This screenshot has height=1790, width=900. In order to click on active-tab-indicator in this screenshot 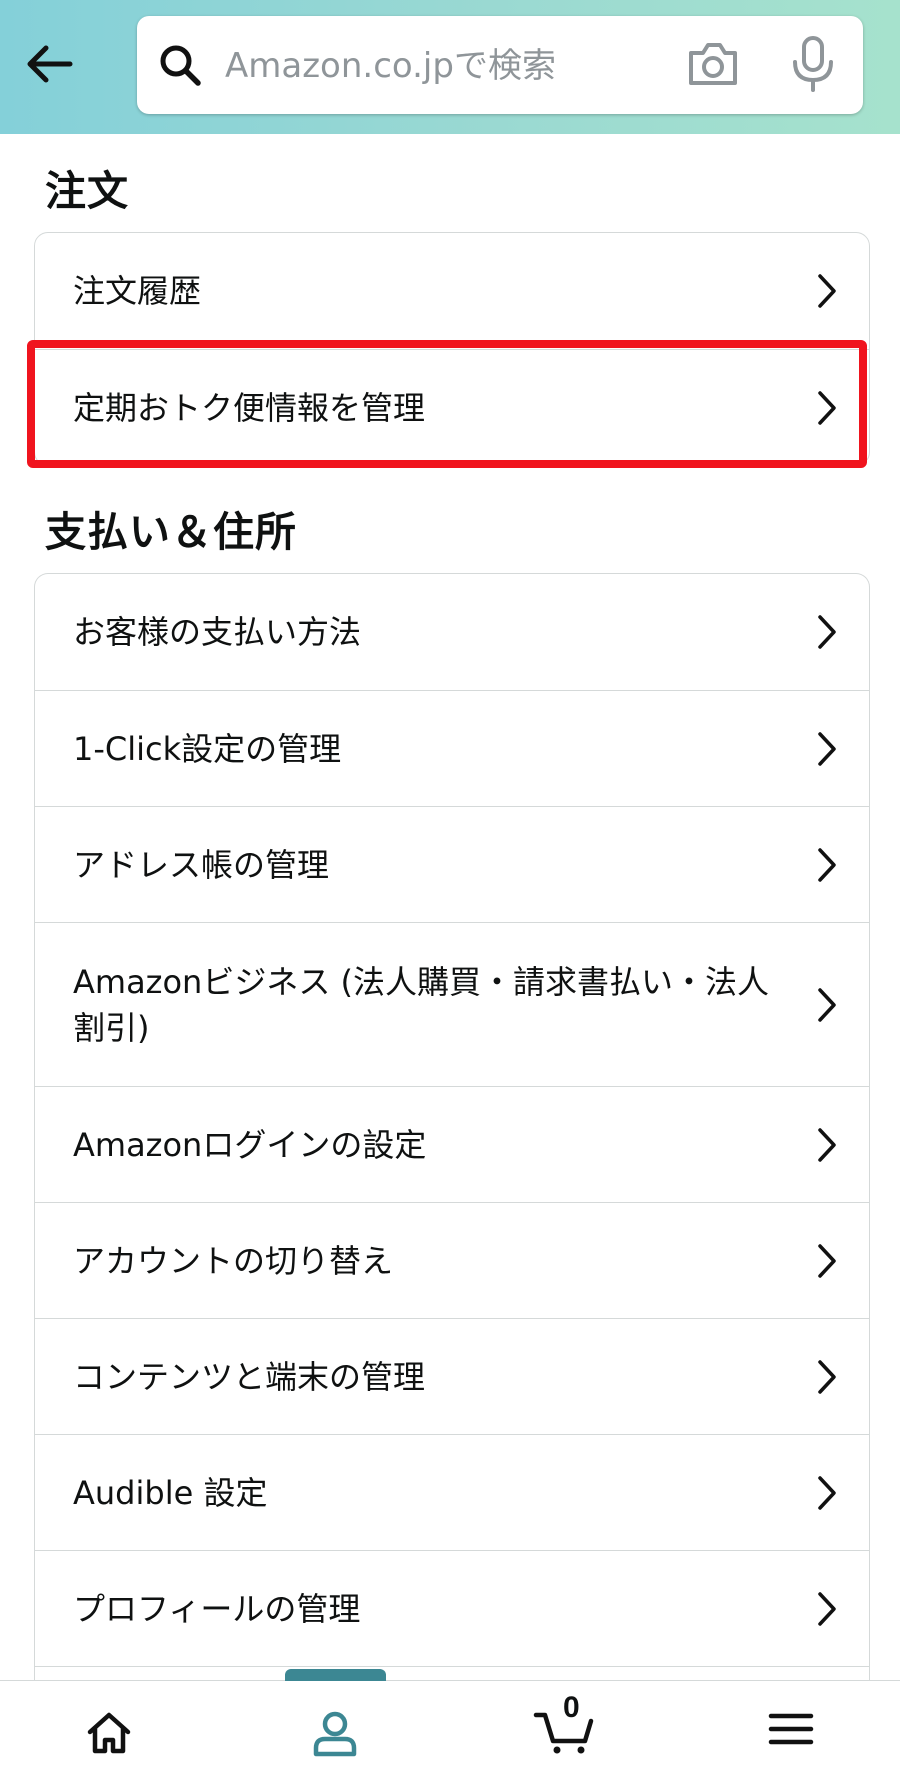, I will do `click(335, 1675)`.